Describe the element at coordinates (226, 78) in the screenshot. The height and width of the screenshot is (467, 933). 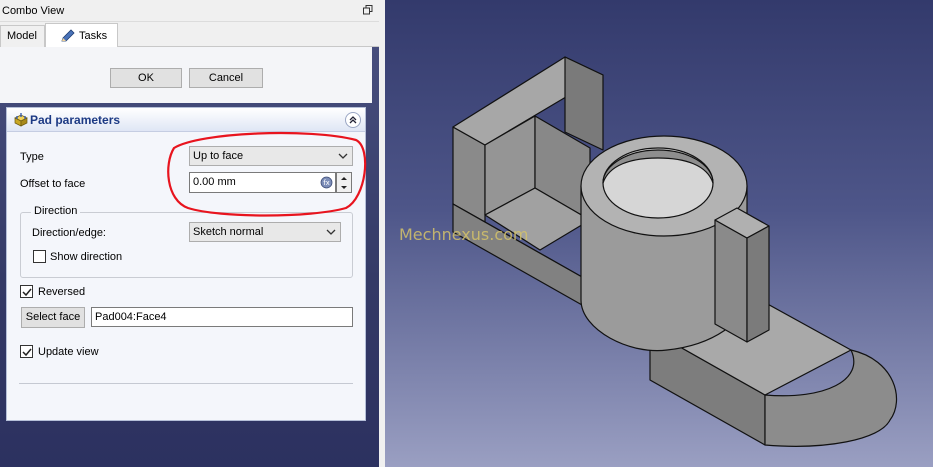
I see `cancel-button: Cancel` at that location.